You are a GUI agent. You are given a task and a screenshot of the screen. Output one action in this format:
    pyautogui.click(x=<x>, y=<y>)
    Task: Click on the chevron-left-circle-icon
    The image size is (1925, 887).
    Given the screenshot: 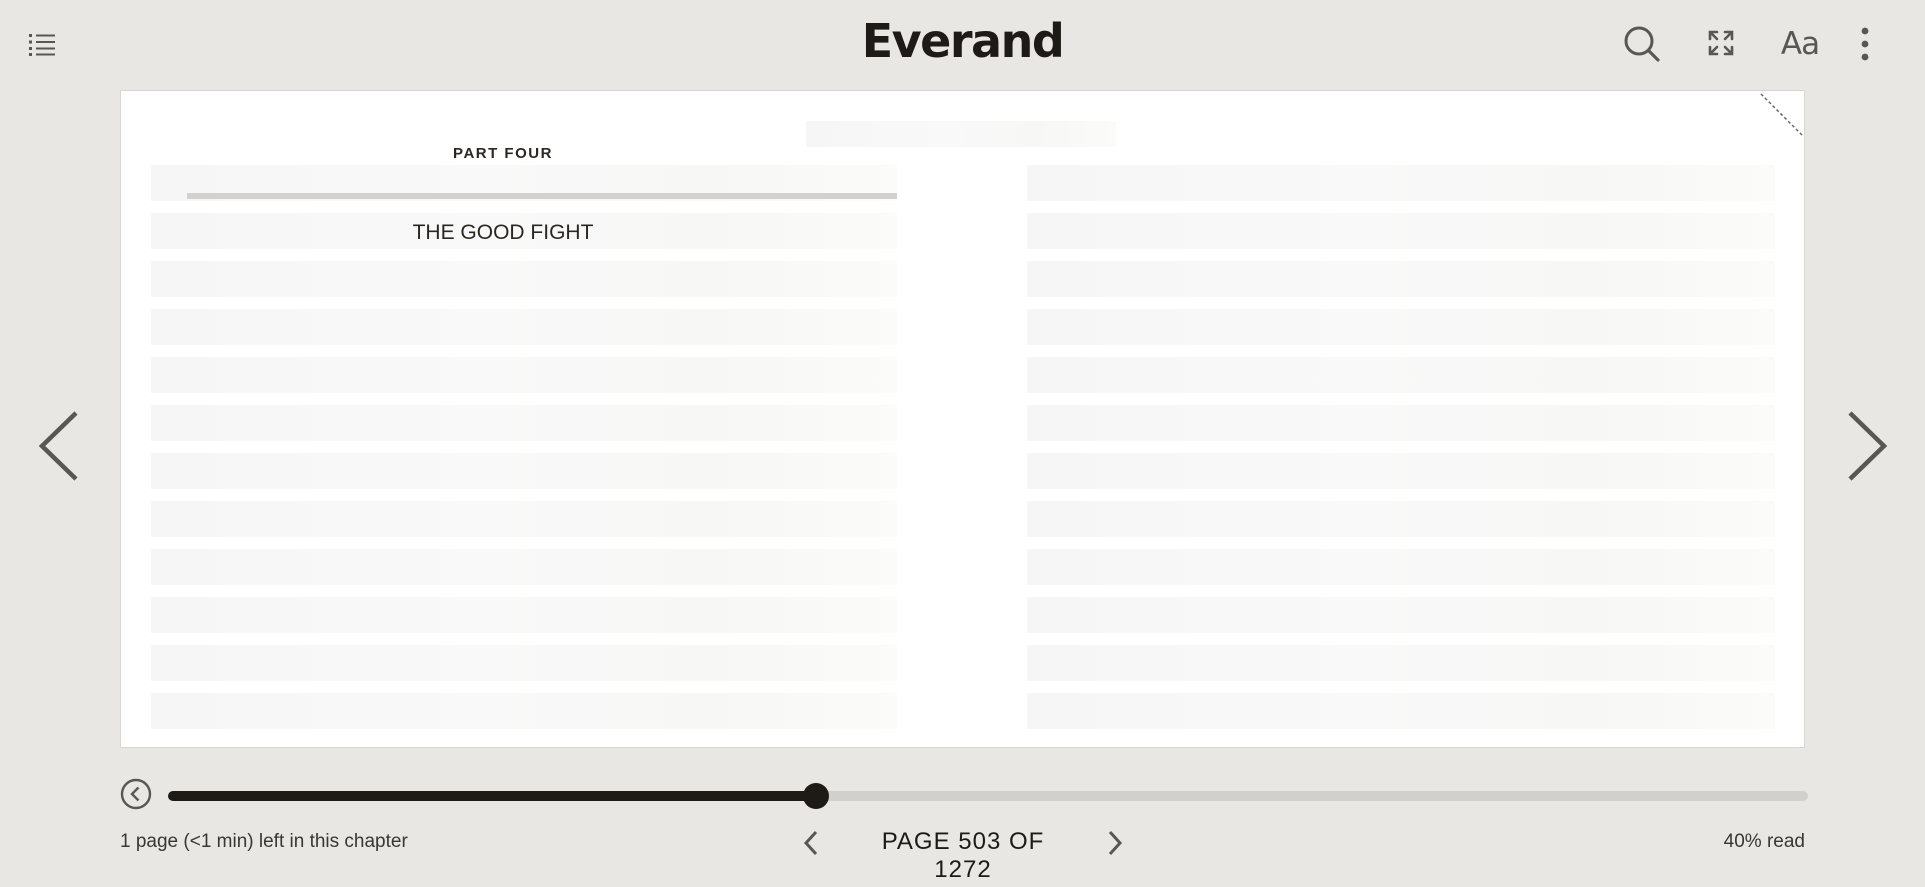 What is the action you would take?
    pyautogui.click(x=136, y=794)
    